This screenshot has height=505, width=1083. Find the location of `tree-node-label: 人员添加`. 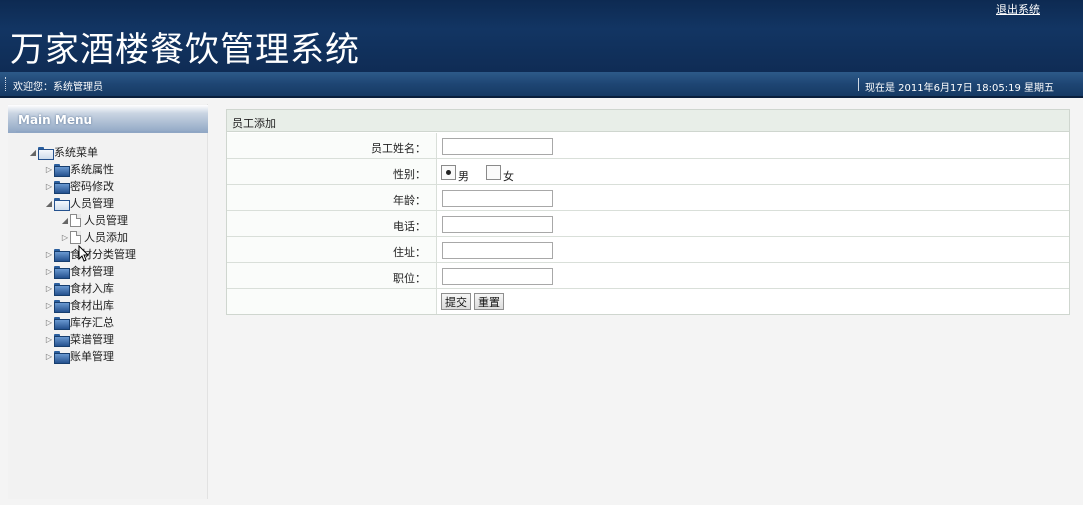

tree-node-label: 人员添加 is located at coordinates (106, 237).